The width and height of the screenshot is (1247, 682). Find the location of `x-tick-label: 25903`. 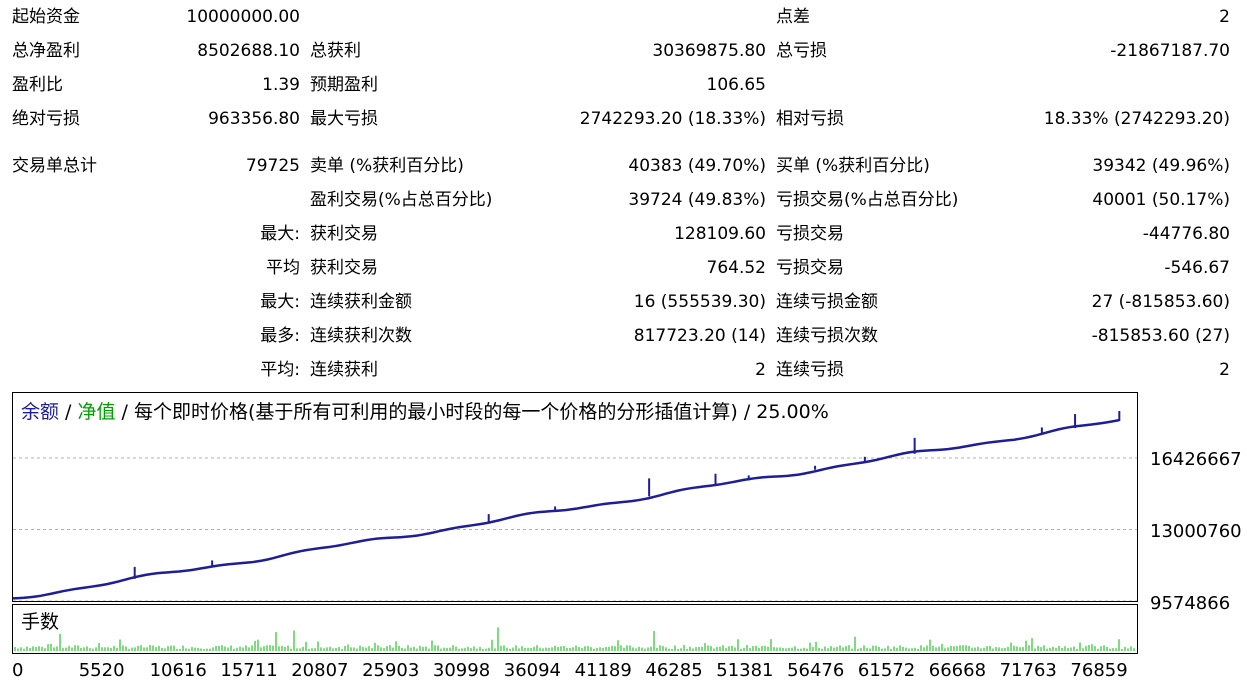

x-tick-label: 25903 is located at coordinates (391, 670).